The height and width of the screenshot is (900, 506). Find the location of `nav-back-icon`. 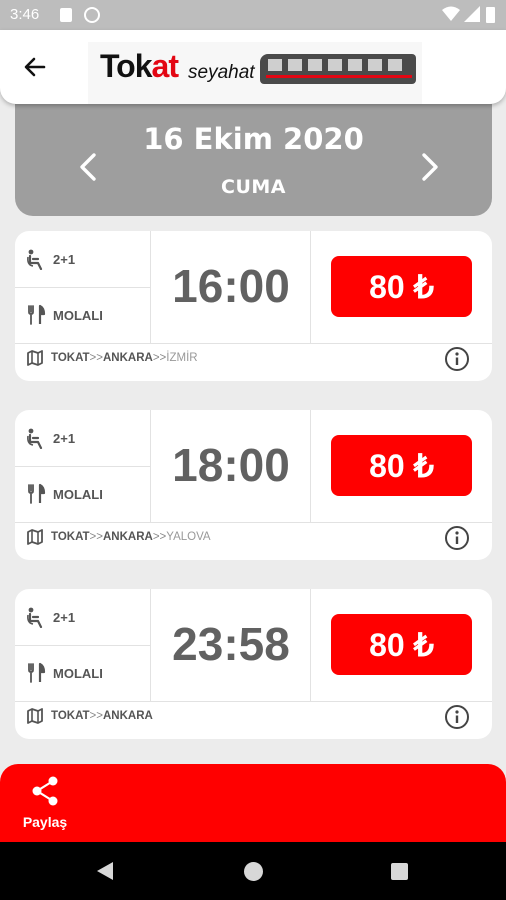

nav-back-icon is located at coordinates (105, 871).